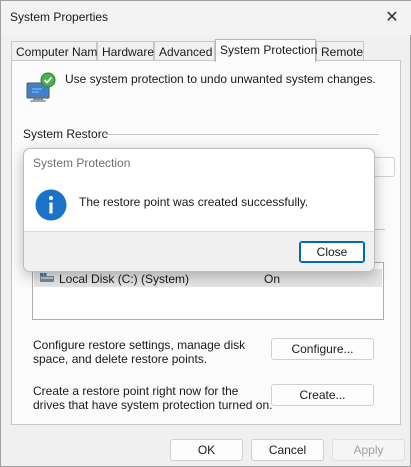  I want to click on close-icon: ✕, so click(392, 17).